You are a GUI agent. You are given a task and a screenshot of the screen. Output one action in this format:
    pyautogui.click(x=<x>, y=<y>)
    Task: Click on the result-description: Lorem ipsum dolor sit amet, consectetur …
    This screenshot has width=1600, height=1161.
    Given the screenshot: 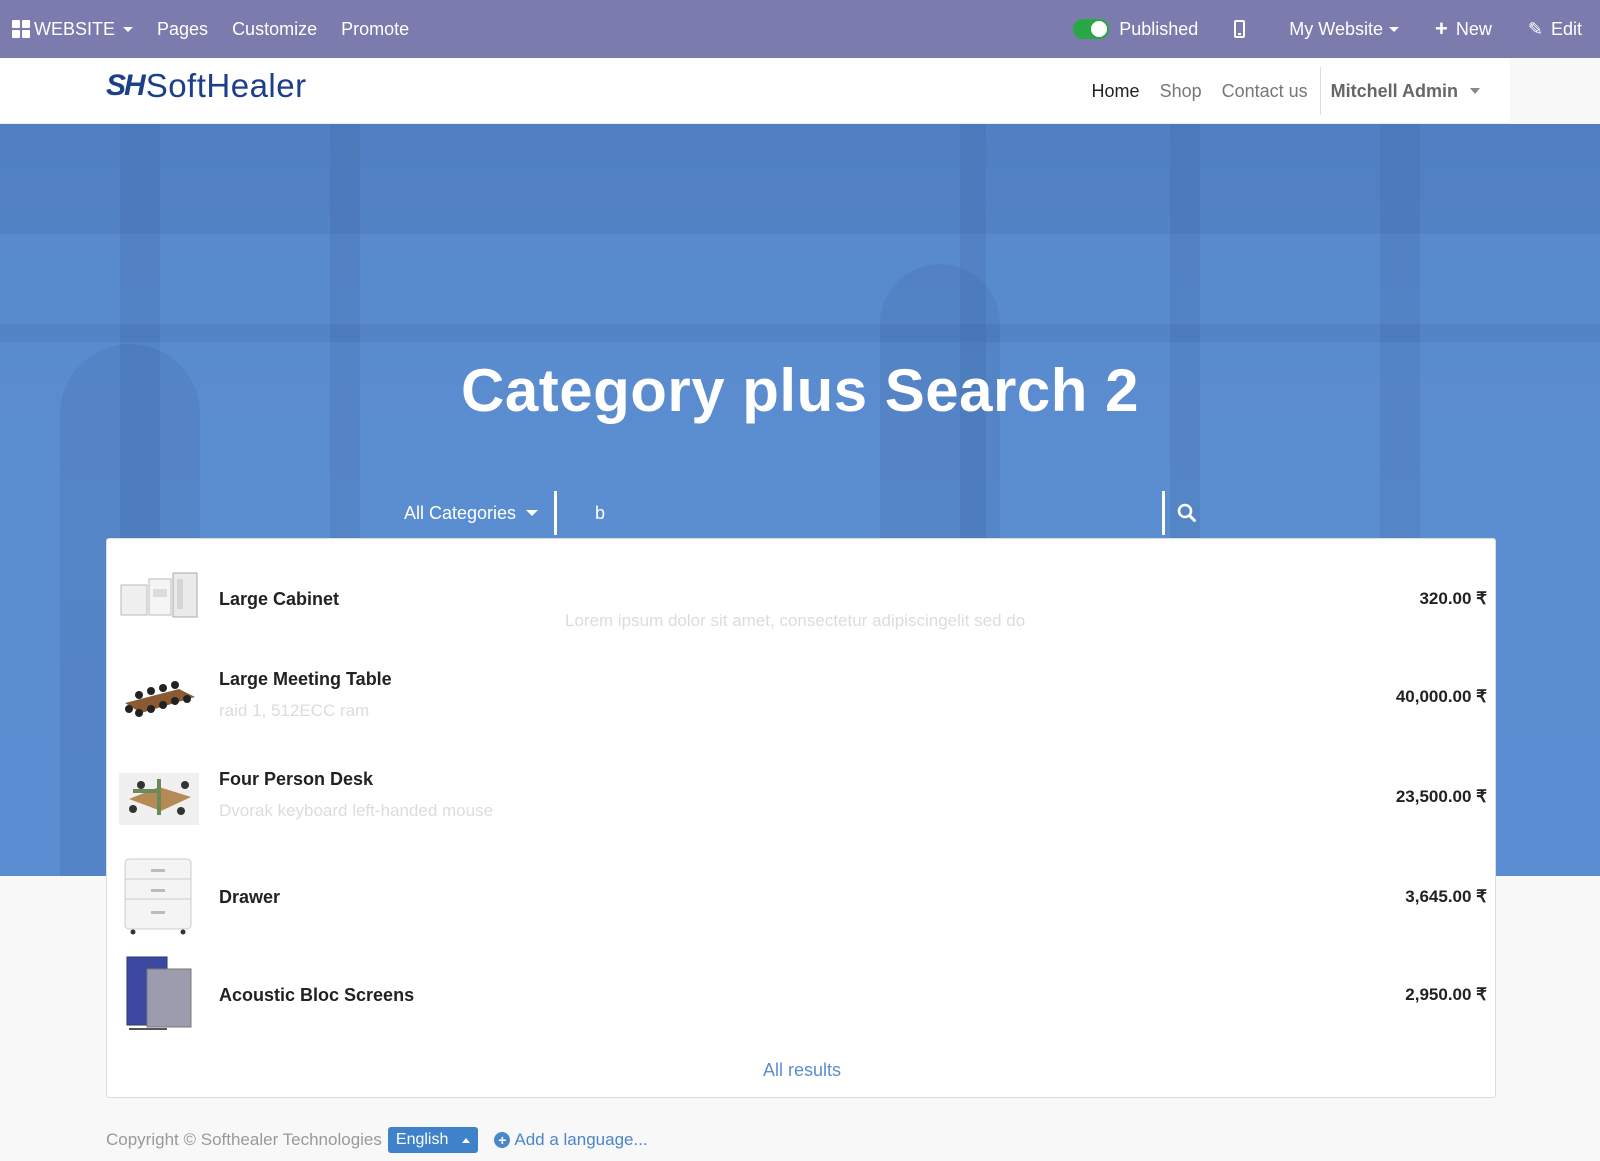 What is the action you would take?
    pyautogui.click(x=795, y=620)
    